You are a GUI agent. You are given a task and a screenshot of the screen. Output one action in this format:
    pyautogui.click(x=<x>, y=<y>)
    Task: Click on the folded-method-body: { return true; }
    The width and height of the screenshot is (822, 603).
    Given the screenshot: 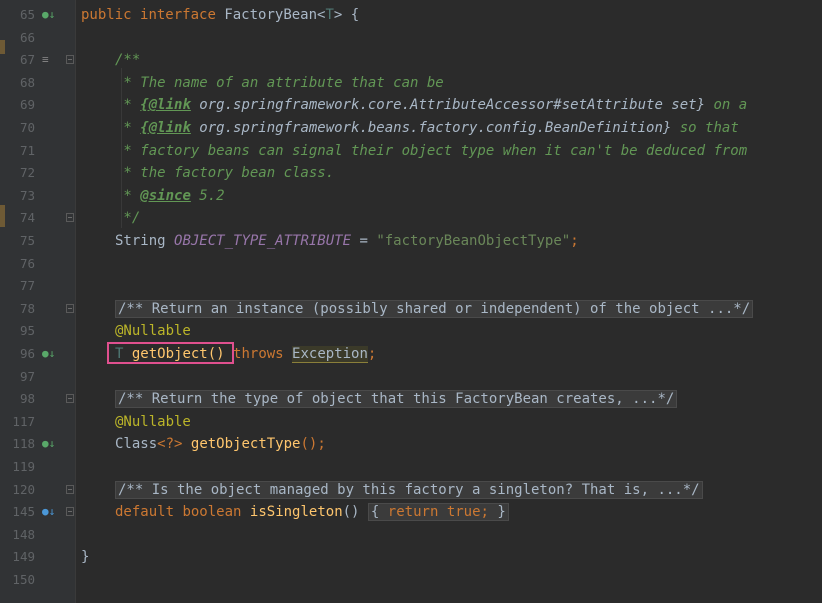 What is the action you would take?
    pyautogui.click(x=438, y=512)
    